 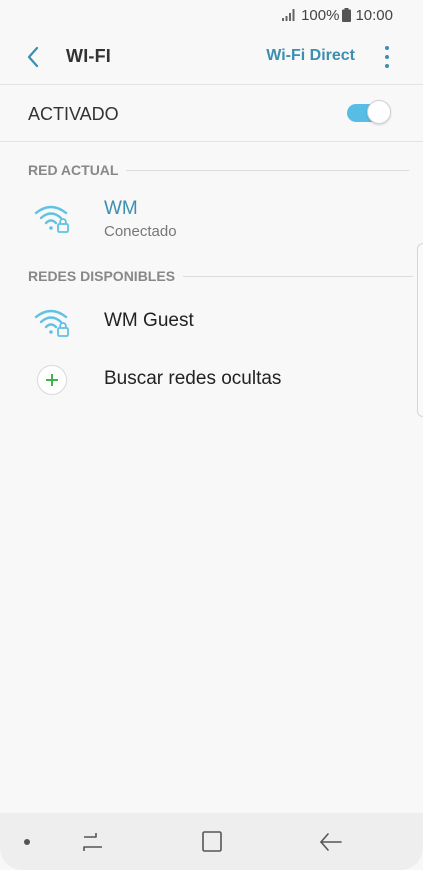 I want to click on more-options-button, so click(x=387, y=57).